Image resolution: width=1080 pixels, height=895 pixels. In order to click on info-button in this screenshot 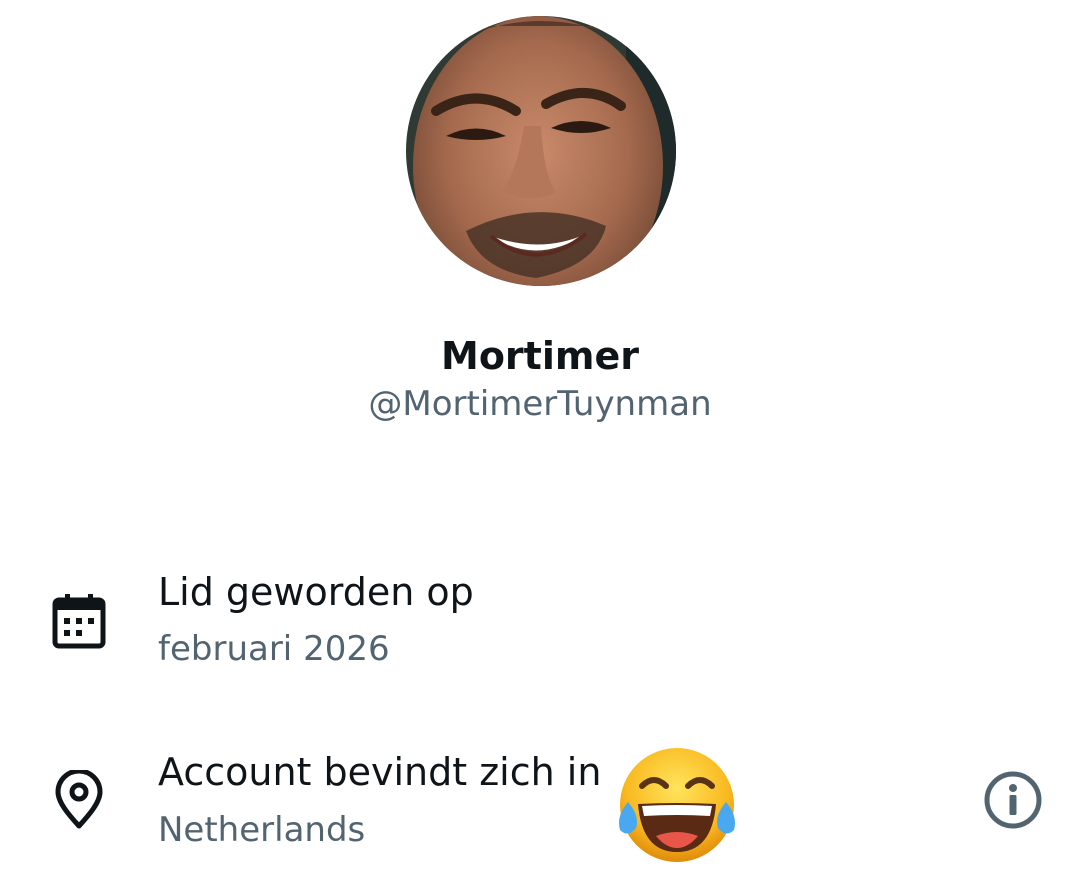, I will do `click(1013, 800)`.